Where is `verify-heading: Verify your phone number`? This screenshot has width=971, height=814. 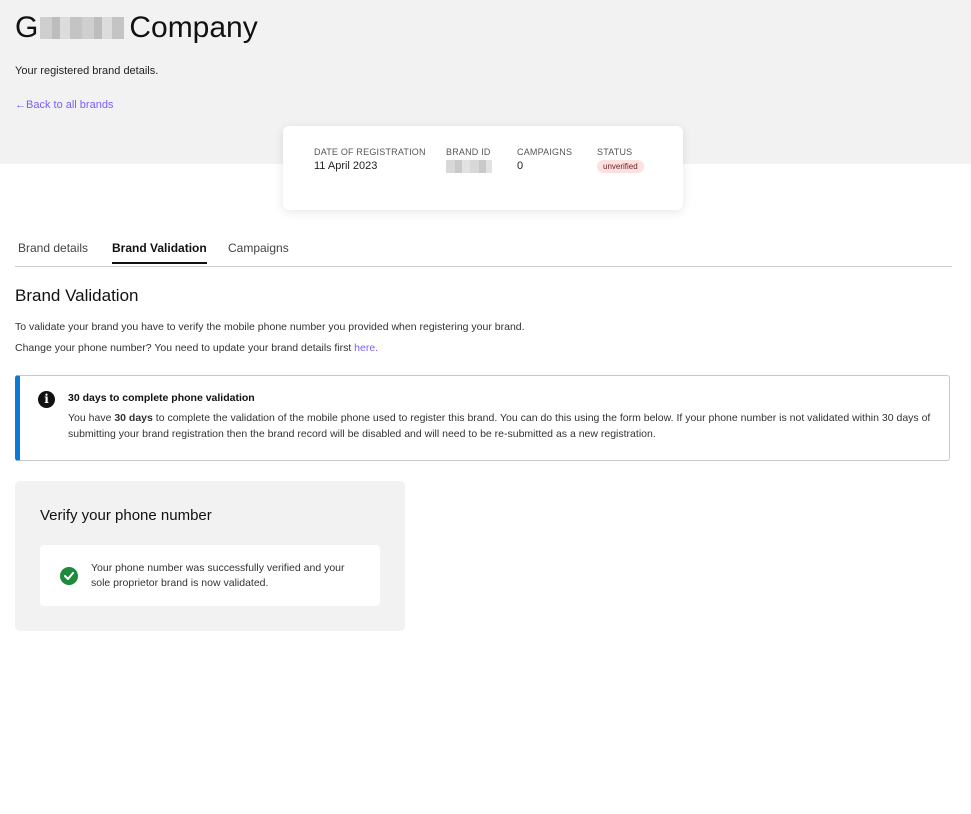
verify-heading: Verify your phone number is located at coordinates (126, 515).